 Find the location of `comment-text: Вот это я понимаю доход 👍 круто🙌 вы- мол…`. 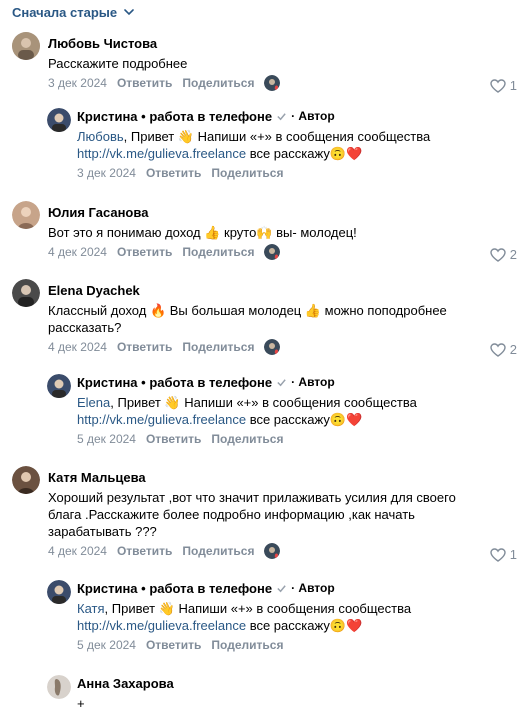

comment-text: Вот это я понимаю доход 👍 круто🙌 вы- мол… is located at coordinates (202, 232).